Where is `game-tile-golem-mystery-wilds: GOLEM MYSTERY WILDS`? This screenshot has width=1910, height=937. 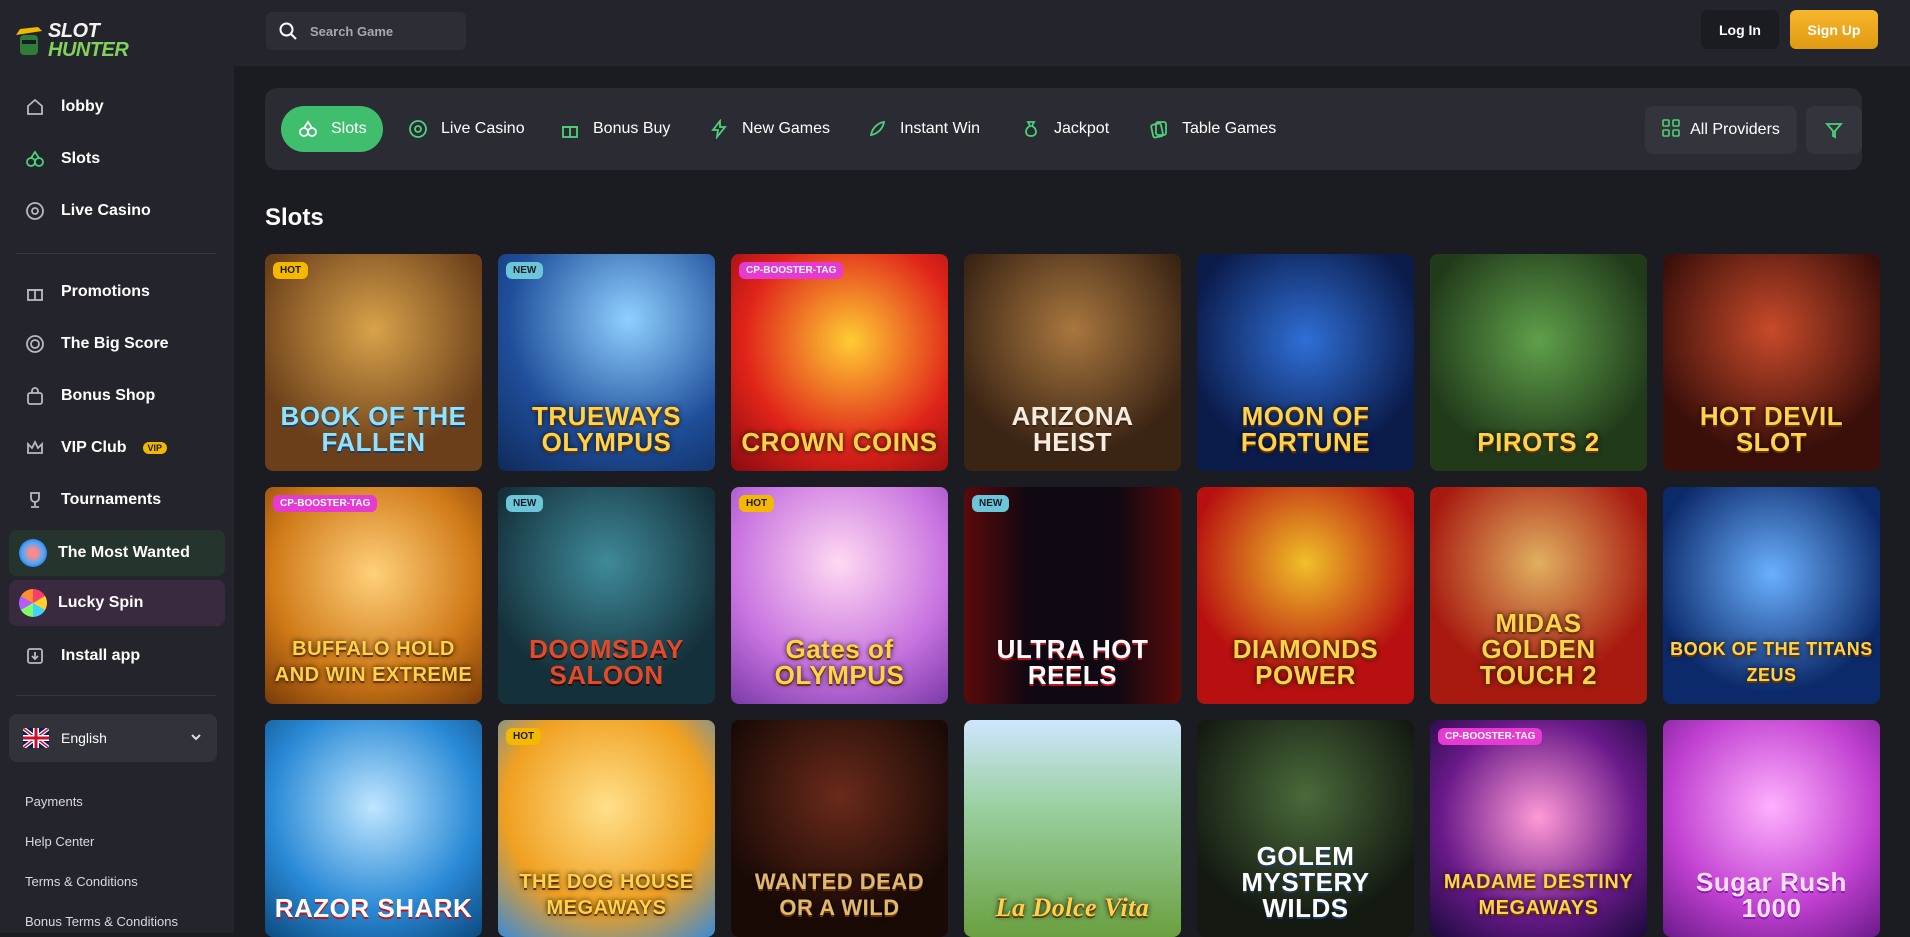 game-tile-golem-mystery-wilds: GOLEM MYSTERY WILDS is located at coordinates (1305, 828).